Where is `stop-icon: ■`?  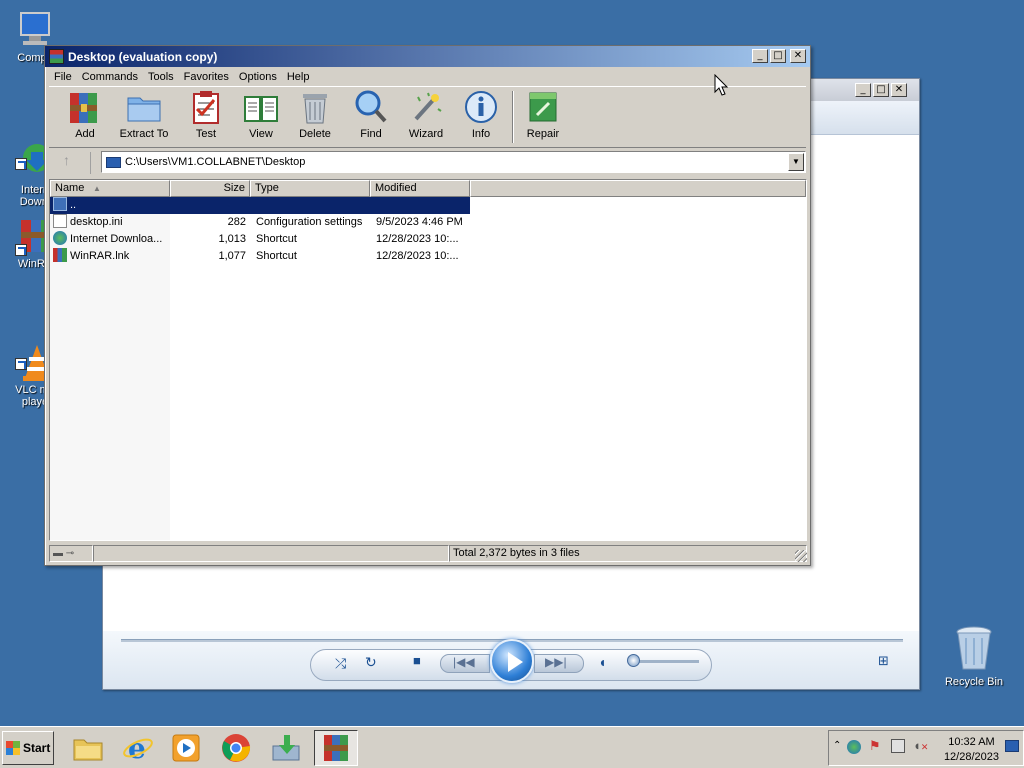 stop-icon: ■ is located at coordinates (417, 660).